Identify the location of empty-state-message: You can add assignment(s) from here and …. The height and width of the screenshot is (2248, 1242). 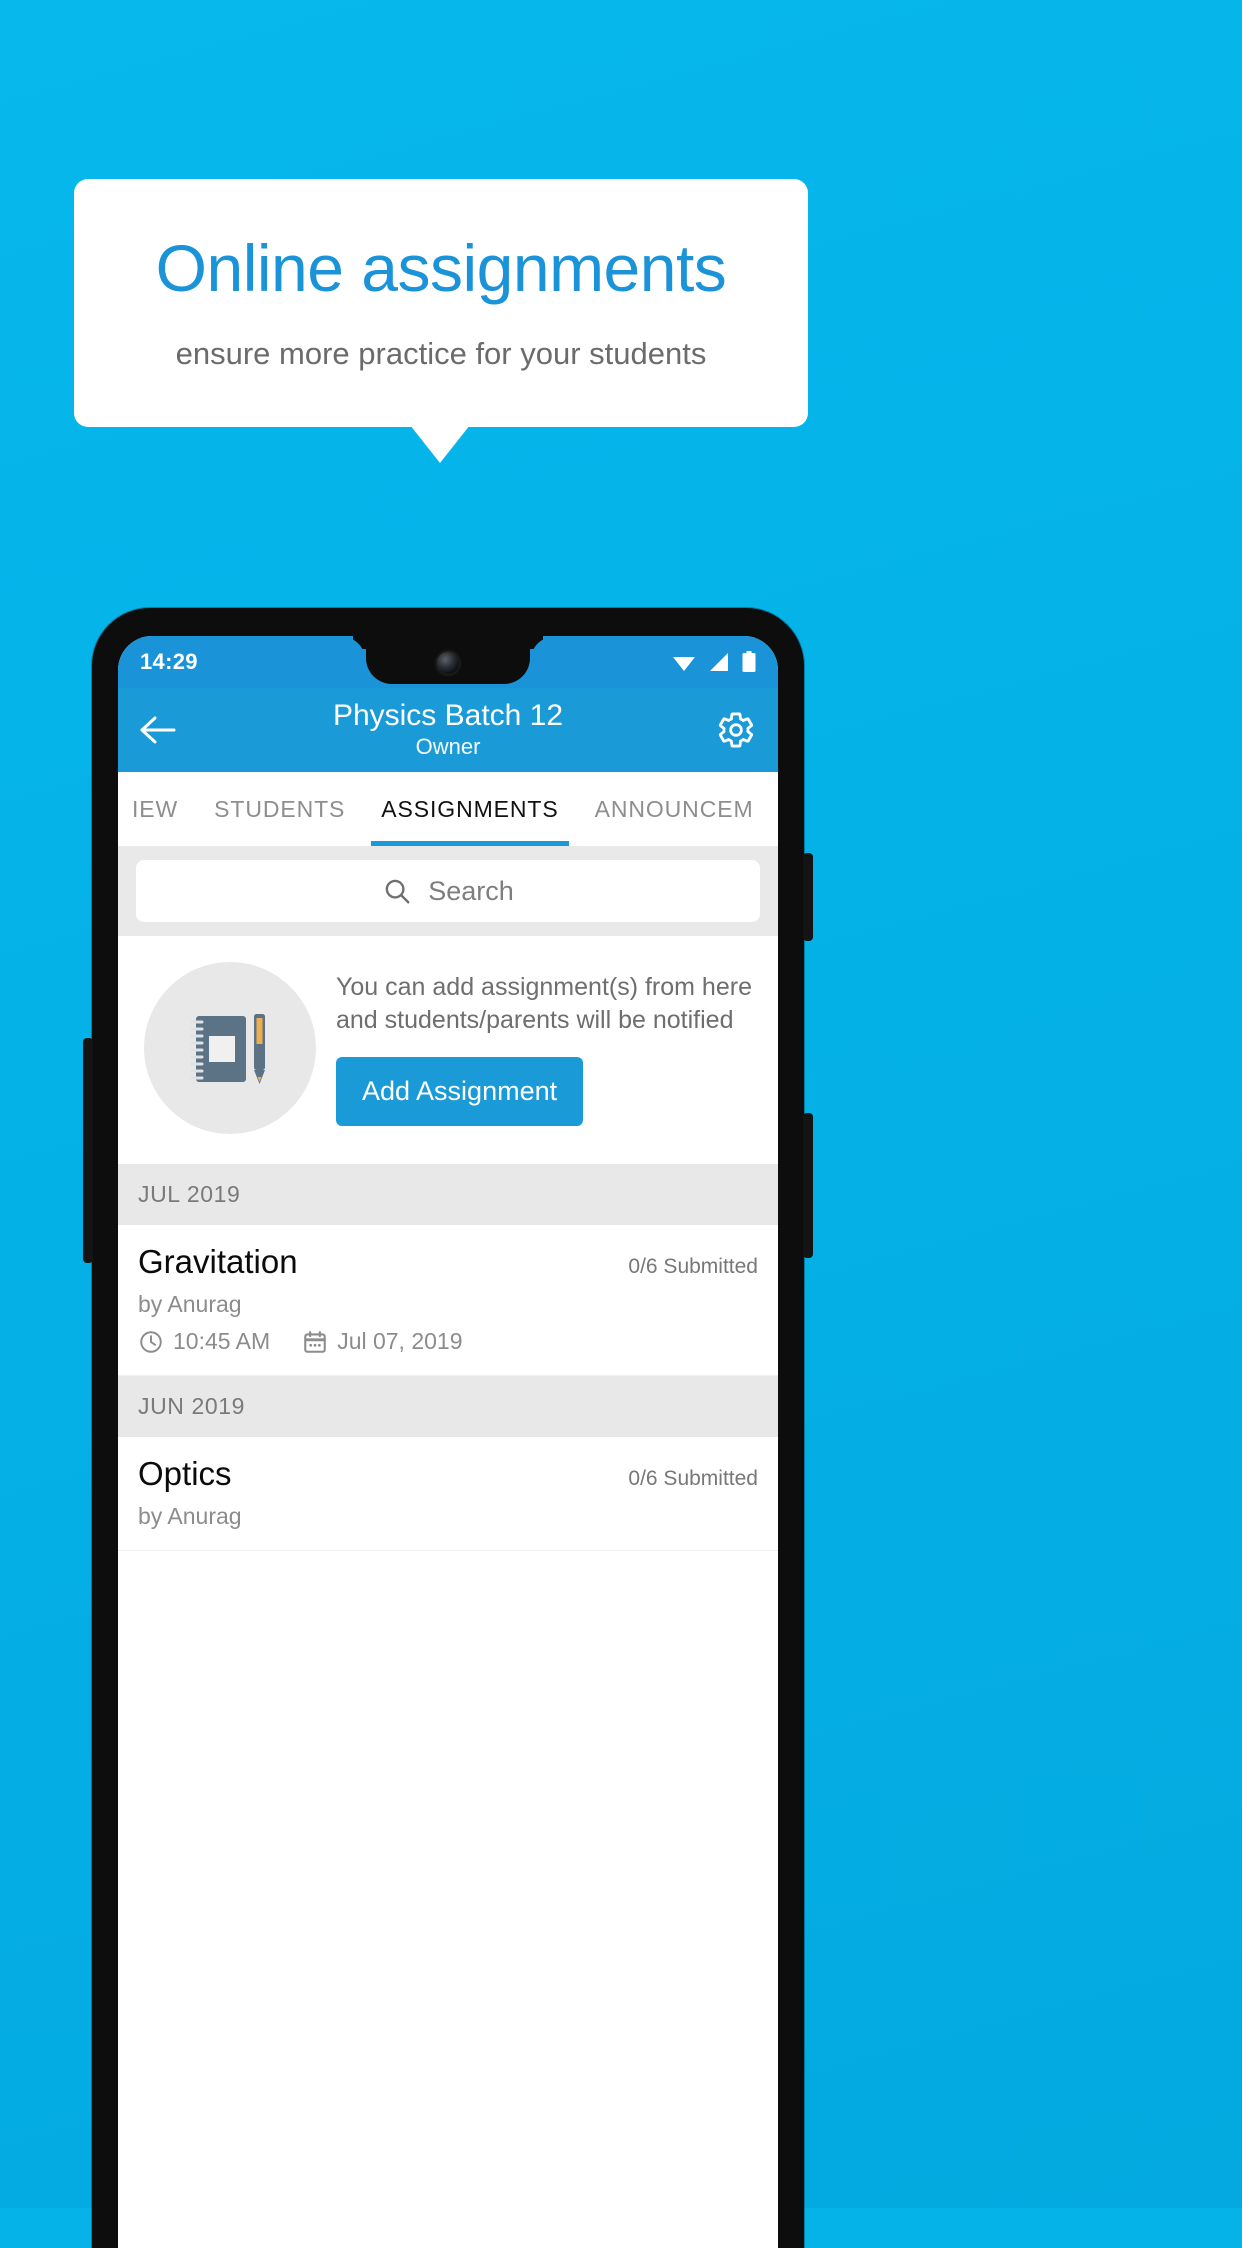
(544, 1003).